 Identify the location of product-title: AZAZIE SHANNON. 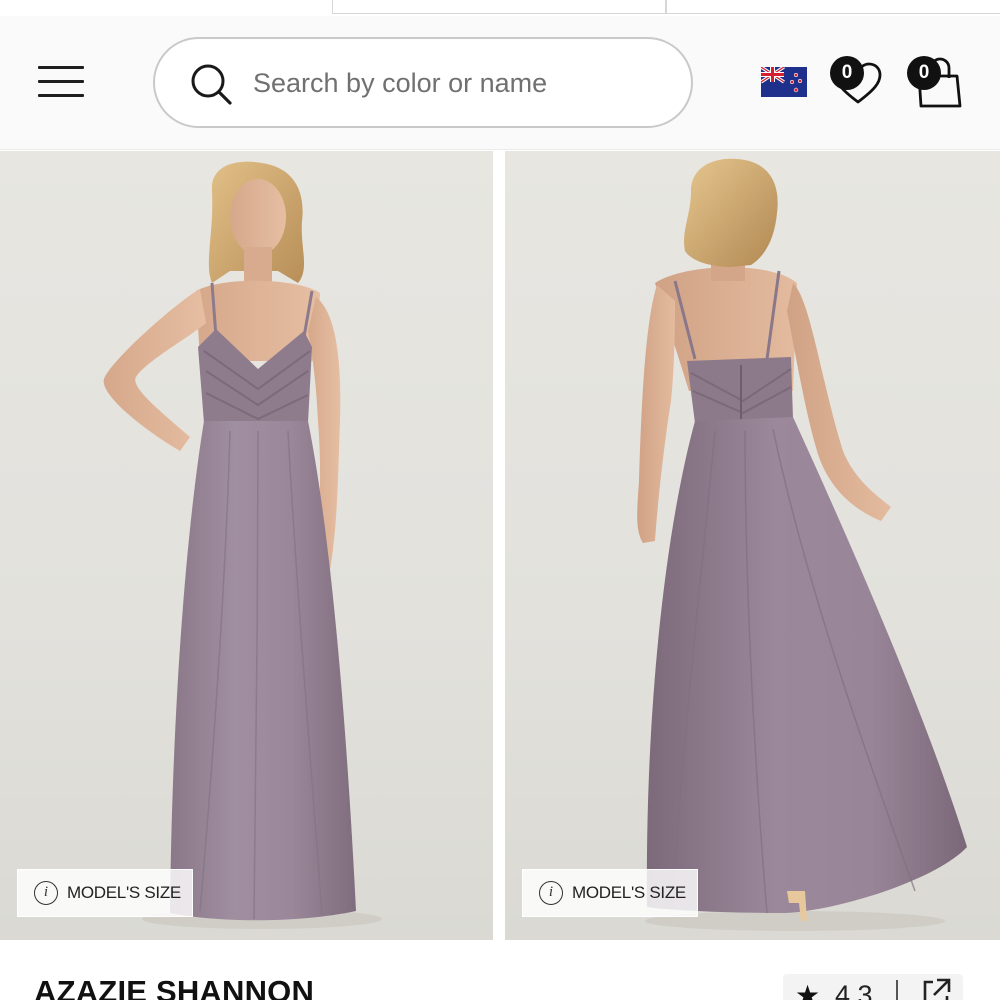
(174, 987).